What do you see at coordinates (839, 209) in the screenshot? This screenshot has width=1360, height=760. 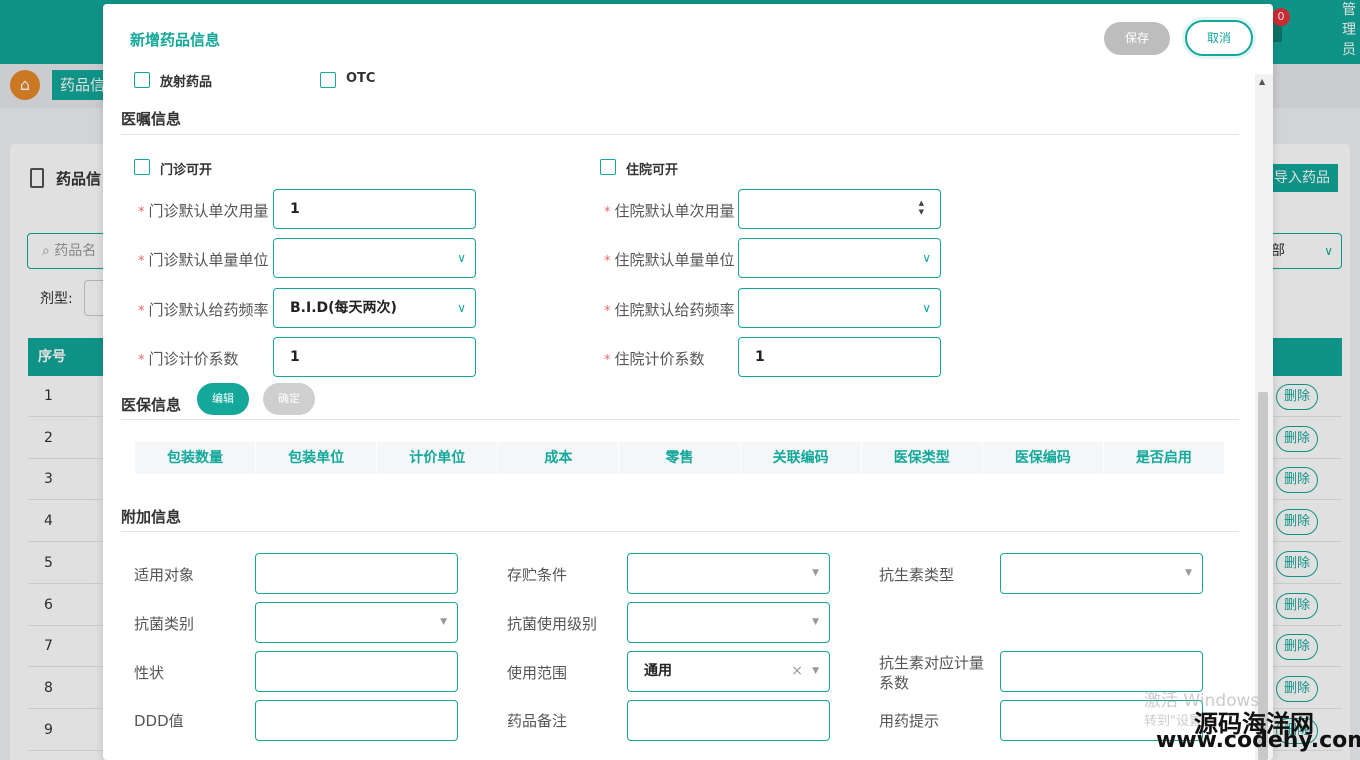 I see `inpatient-dose-input: ▲ ▼` at bounding box center [839, 209].